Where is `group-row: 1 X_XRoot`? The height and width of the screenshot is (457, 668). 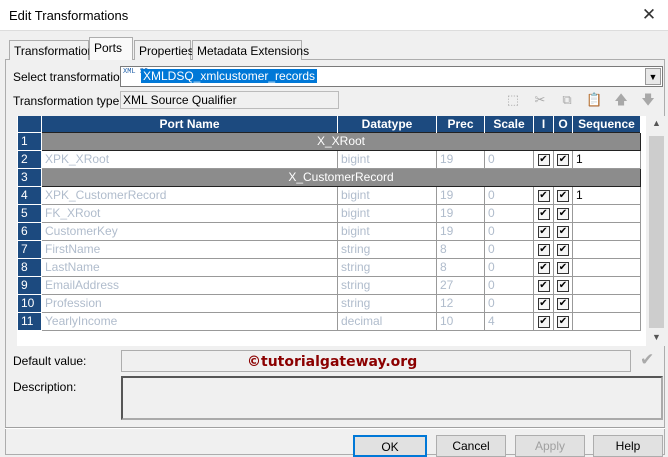
group-row: 1 X_XRoot is located at coordinates (329, 141).